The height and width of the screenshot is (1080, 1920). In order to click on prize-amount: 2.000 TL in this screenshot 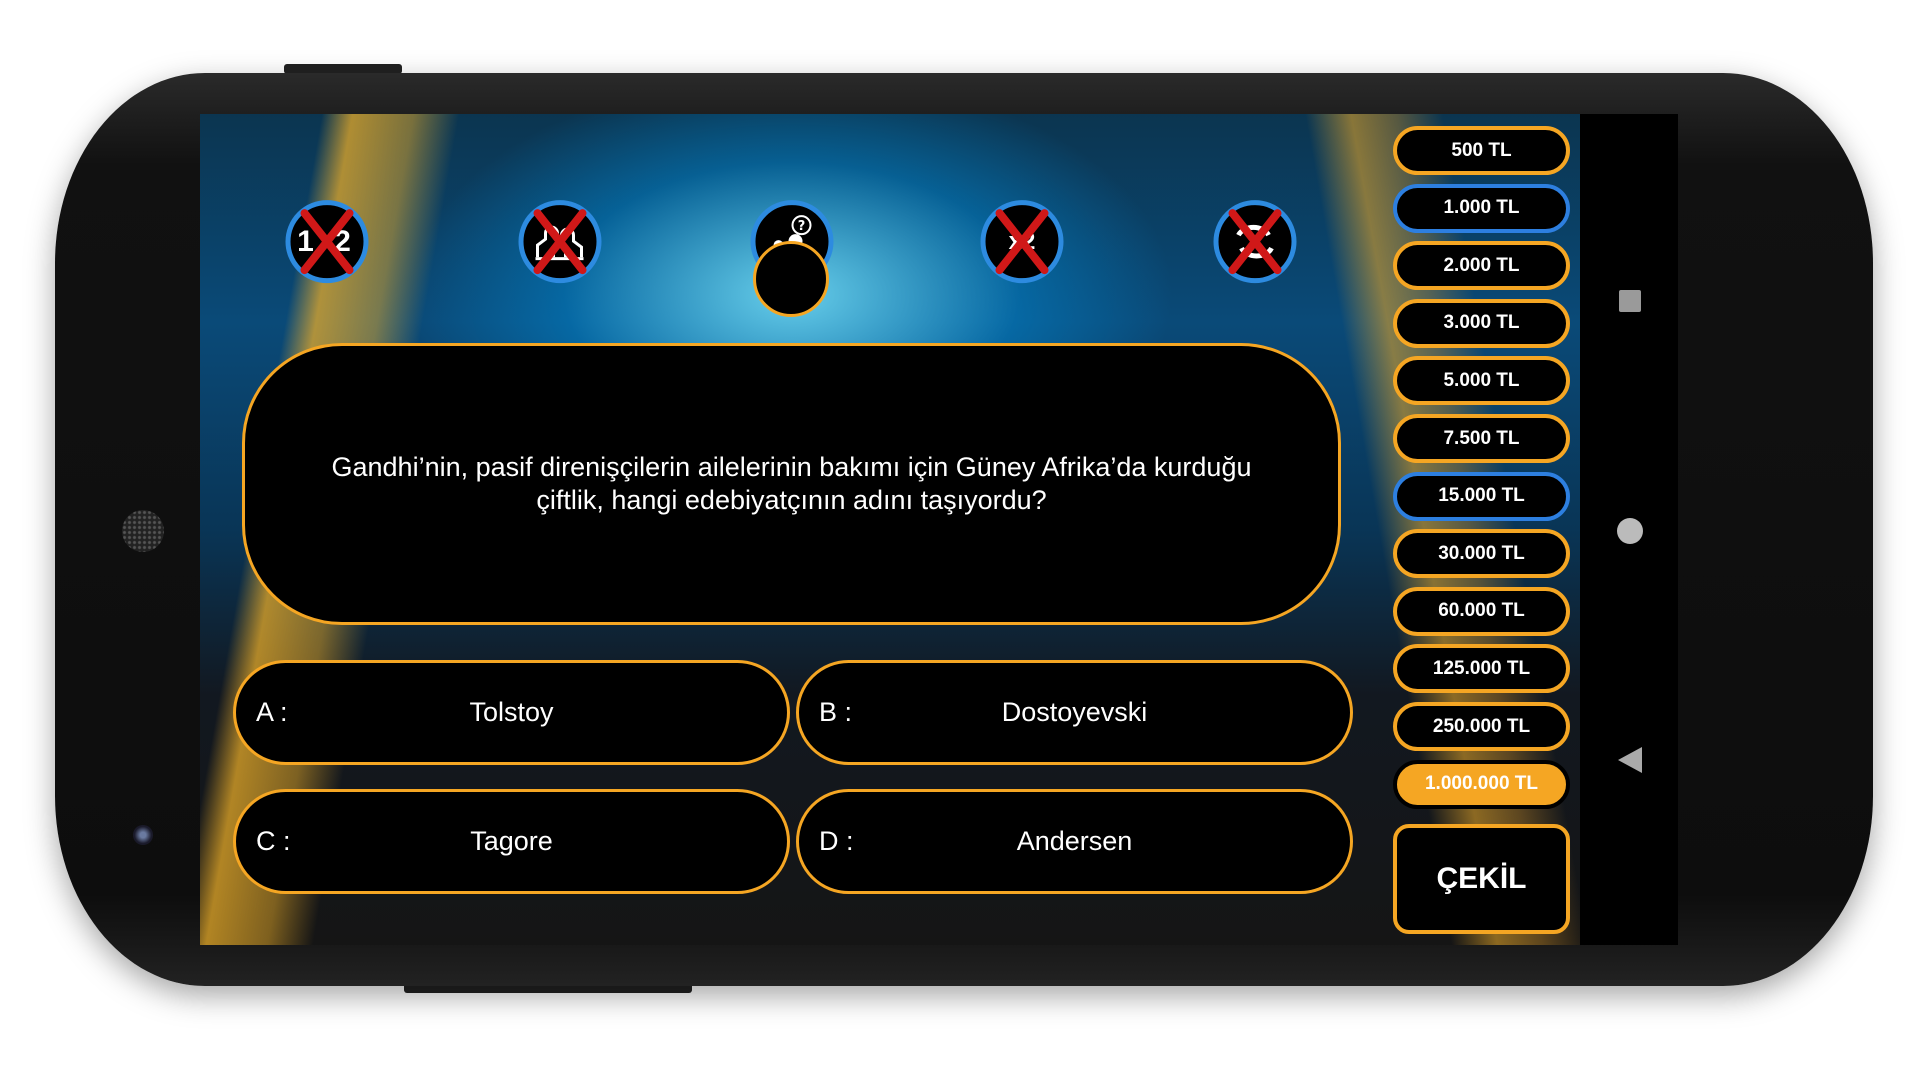, I will do `click(1481, 265)`.